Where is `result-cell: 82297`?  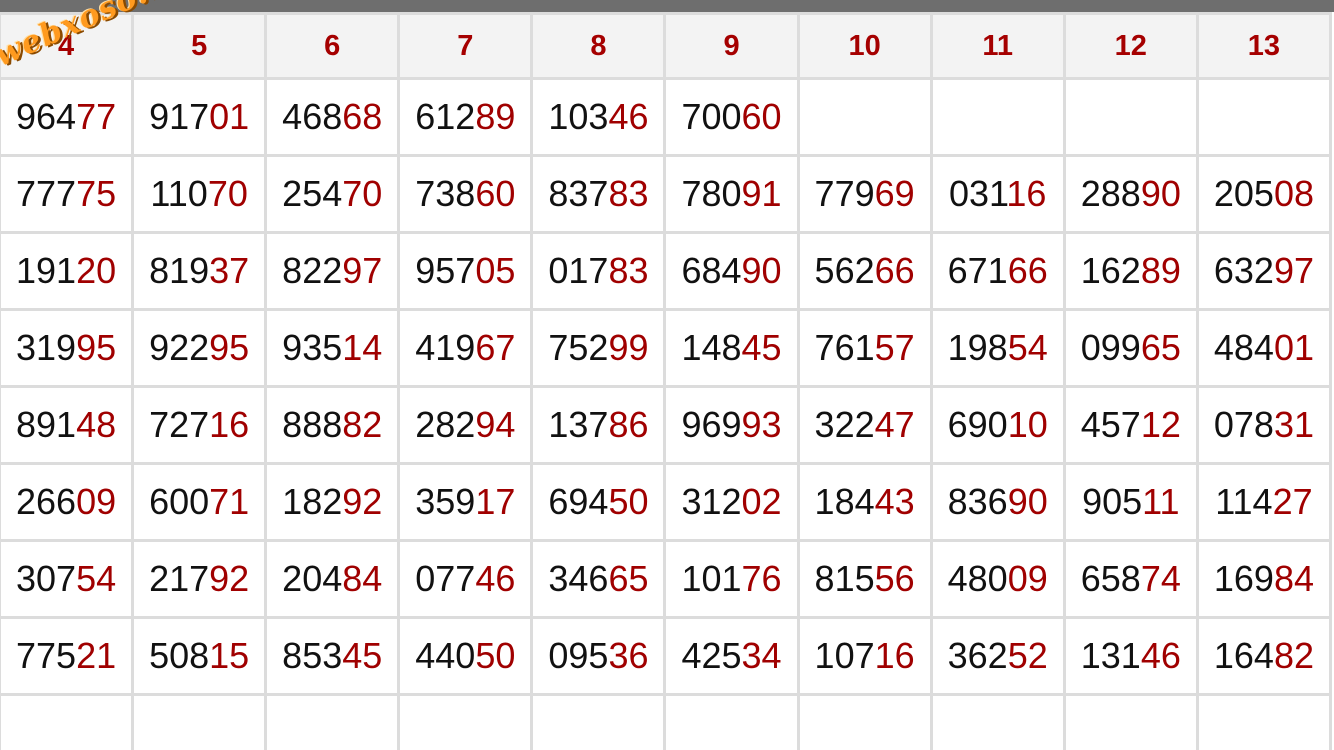 result-cell: 82297 is located at coordinates (332, 271).